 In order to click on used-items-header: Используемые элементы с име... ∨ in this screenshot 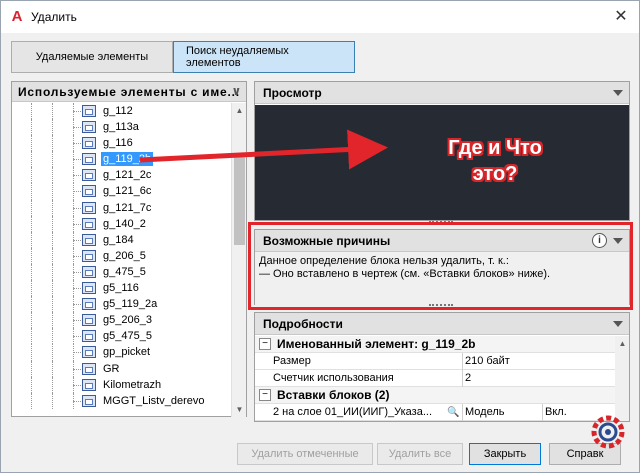, I will do `click(129, 92)`.